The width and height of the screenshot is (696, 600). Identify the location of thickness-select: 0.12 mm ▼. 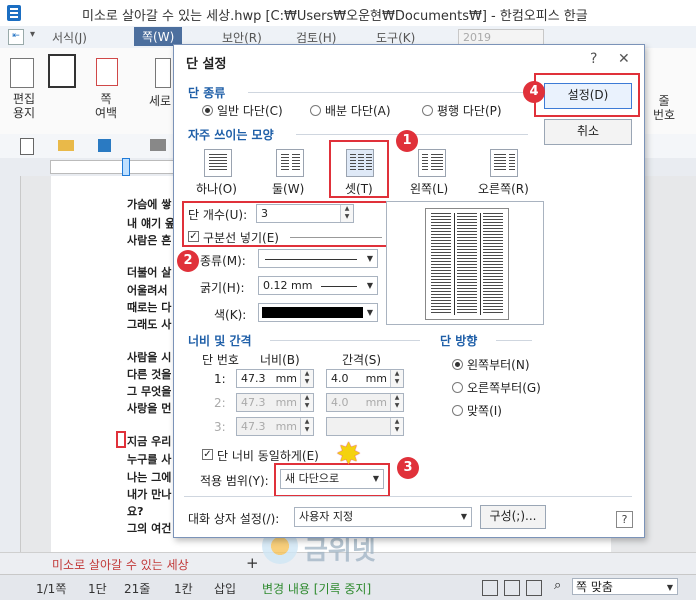
(318, 285).